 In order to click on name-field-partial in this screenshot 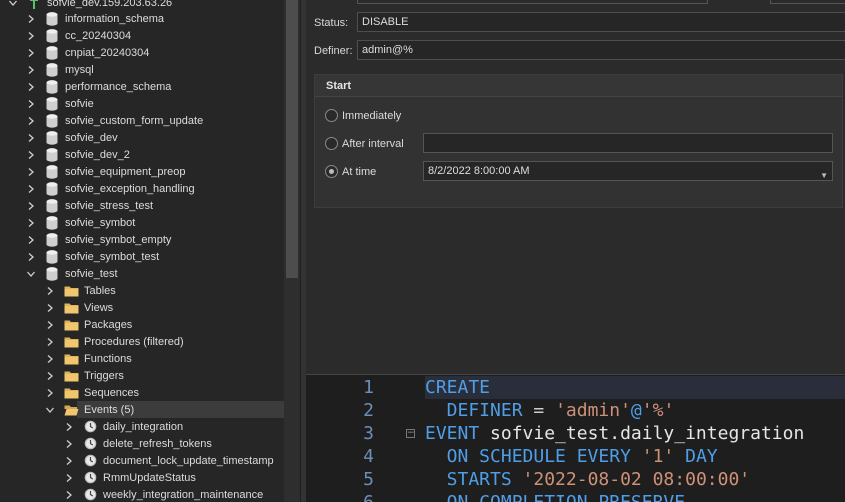, I will do `click(532, 2)`.